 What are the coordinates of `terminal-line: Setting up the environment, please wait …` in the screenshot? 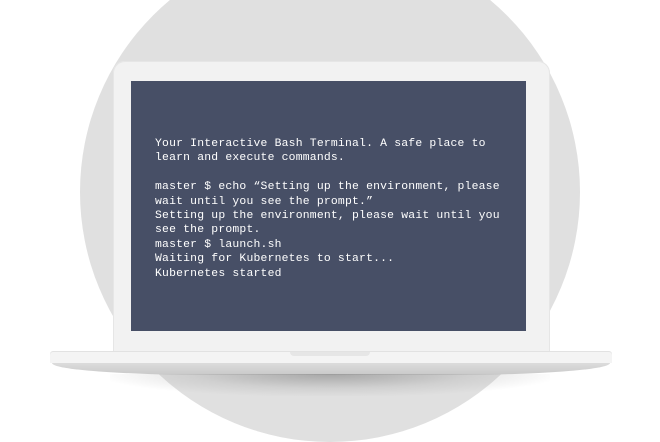 It's located at (327, 216).